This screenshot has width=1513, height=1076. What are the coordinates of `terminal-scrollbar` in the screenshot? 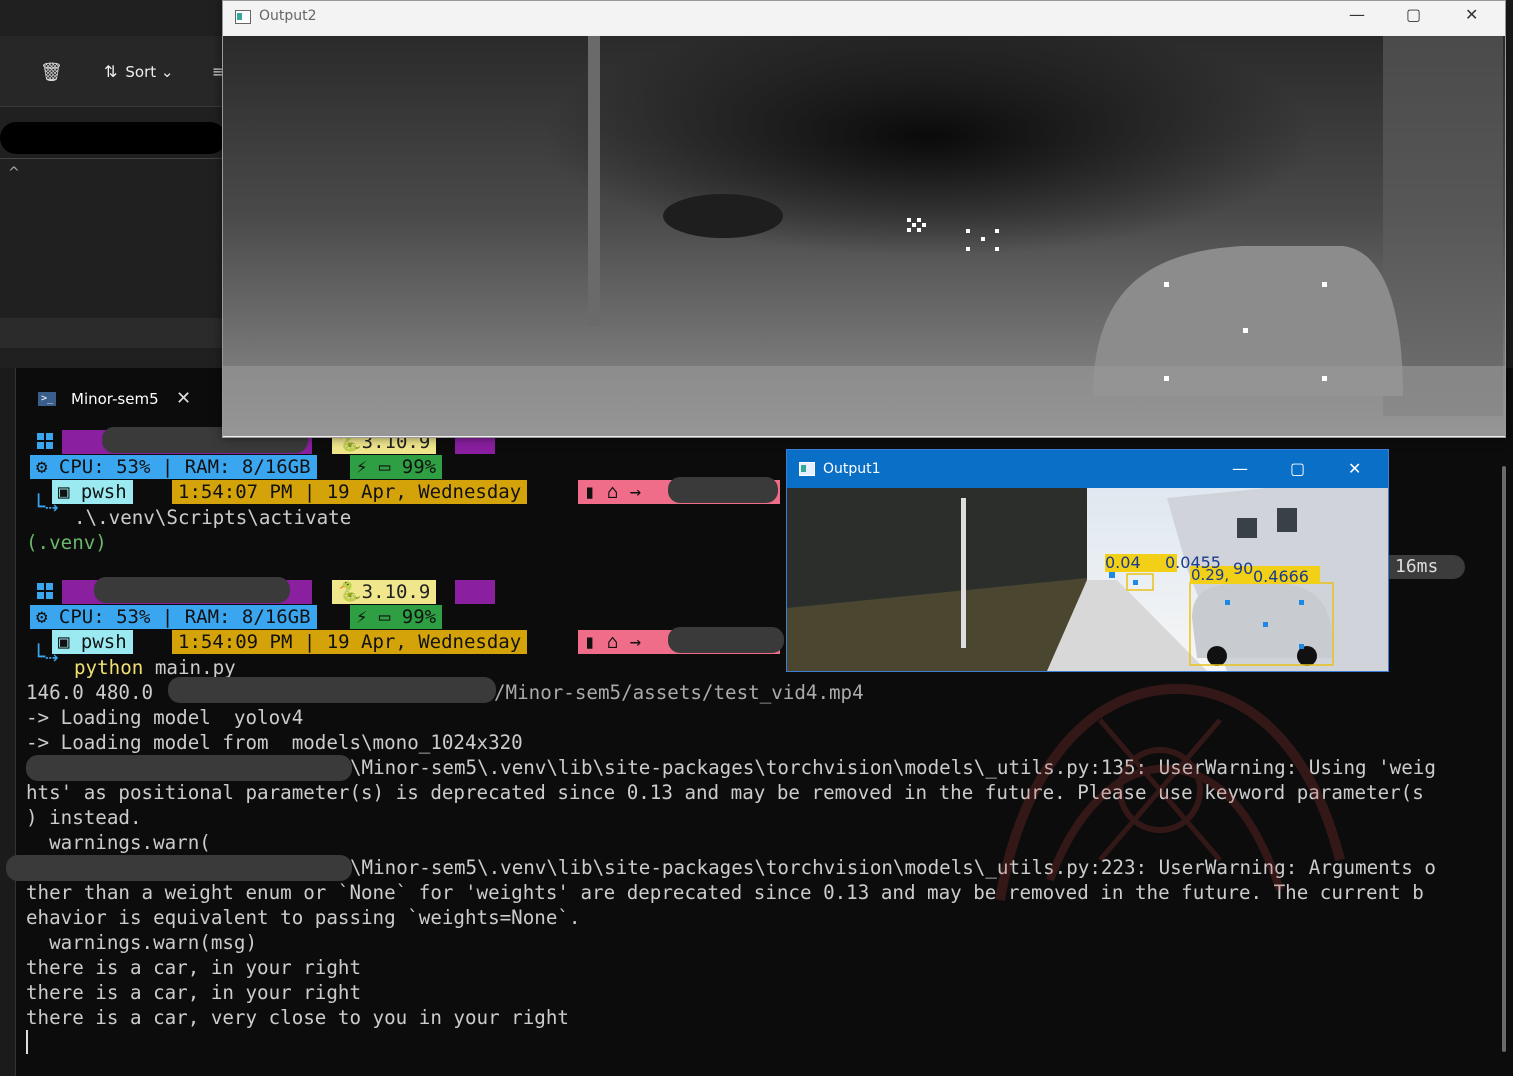 It's located at (1504, 759).